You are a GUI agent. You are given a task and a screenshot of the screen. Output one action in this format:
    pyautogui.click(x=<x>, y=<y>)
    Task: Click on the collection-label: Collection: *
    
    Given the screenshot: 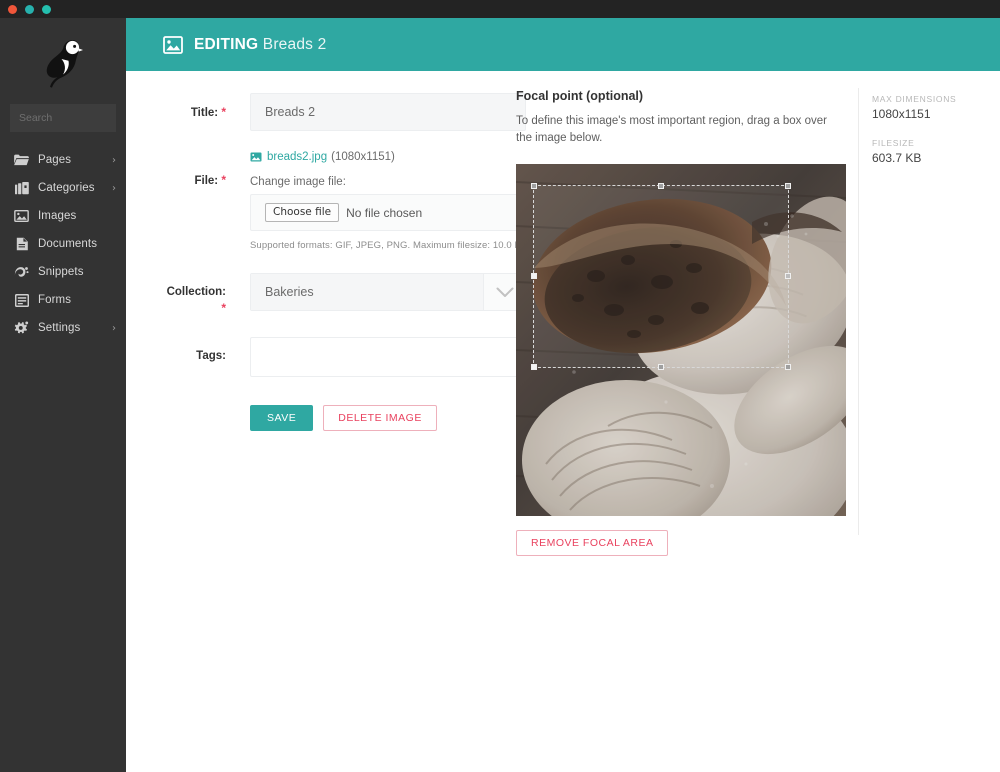 What is the action you would take?
    pyautogui.click(x=193, y=294)
    